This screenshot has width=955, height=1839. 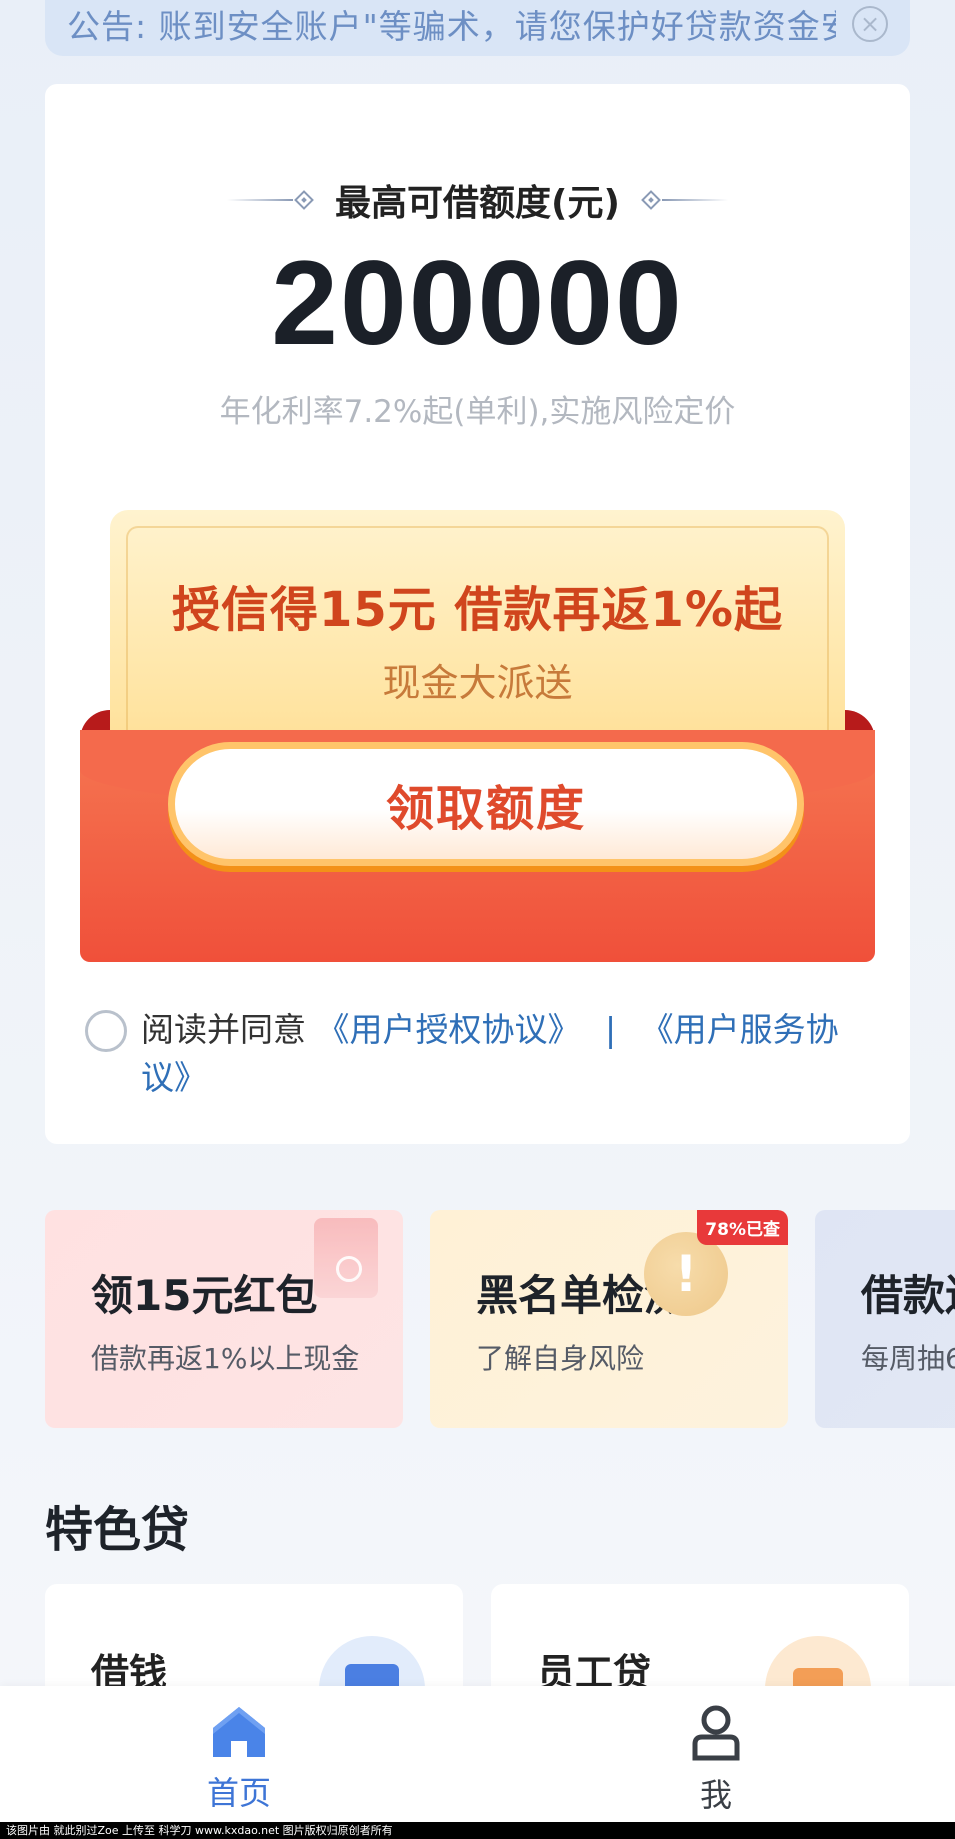 What do you see at coordinates (870, 24) in the screenshot?
I see `close-icon: ×` at bounding box center [870, 24].